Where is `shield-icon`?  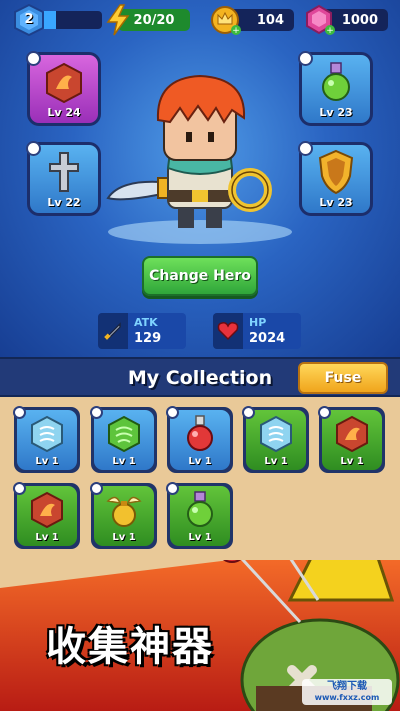
shield-icon is located at coordinates (336, 172).